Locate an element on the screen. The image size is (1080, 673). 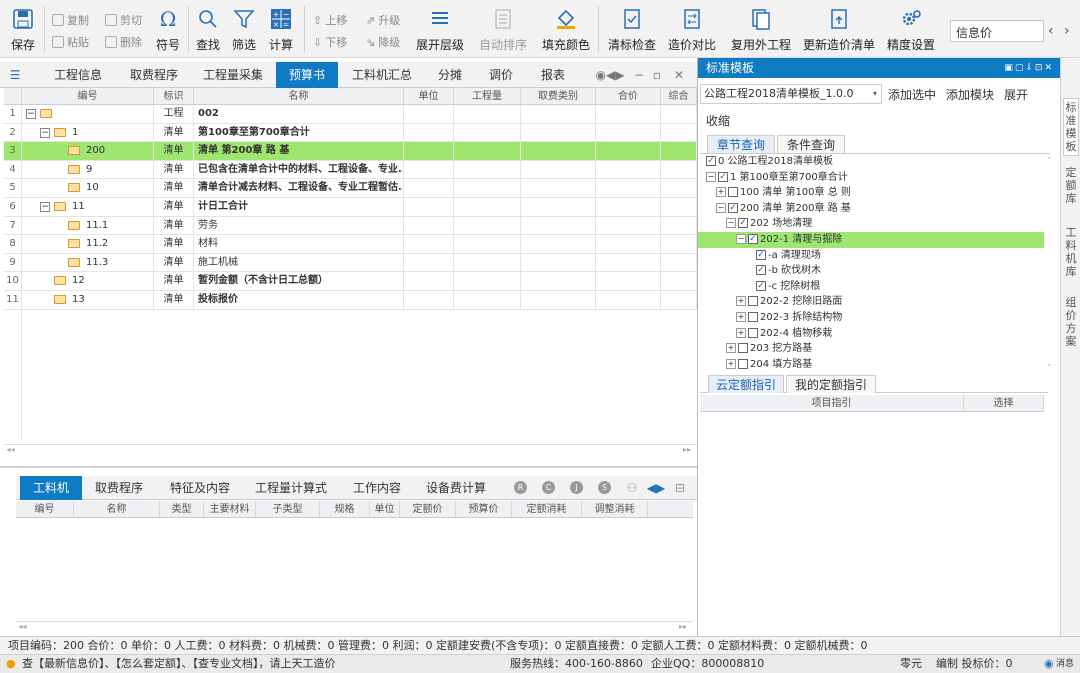
row-name: 暂列金额（不含计日工总额） is located at coordinates (299, 281).